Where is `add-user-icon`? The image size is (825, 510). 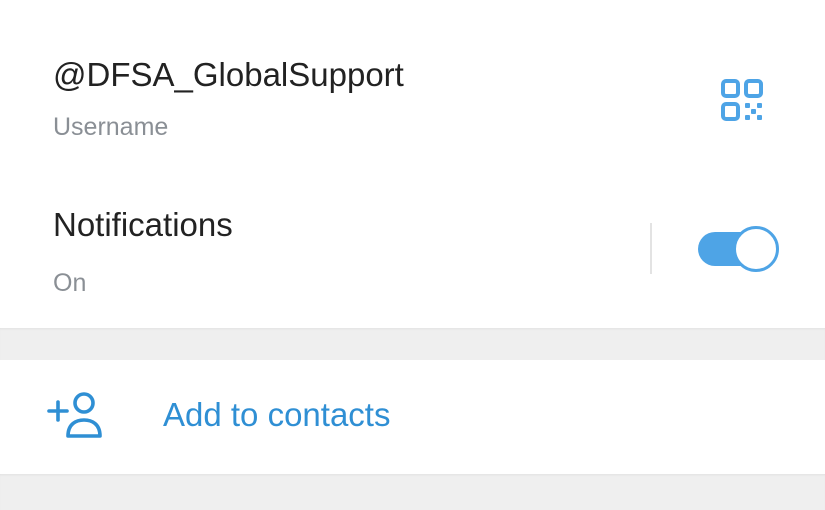
add-user-icon is located at coordinates (74, 415).